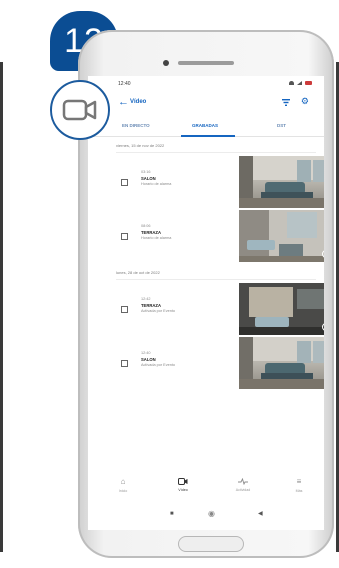  Describe the element at coordinates (206, 83) in the screenshot. I see `status-bar: 12:40` at that location.